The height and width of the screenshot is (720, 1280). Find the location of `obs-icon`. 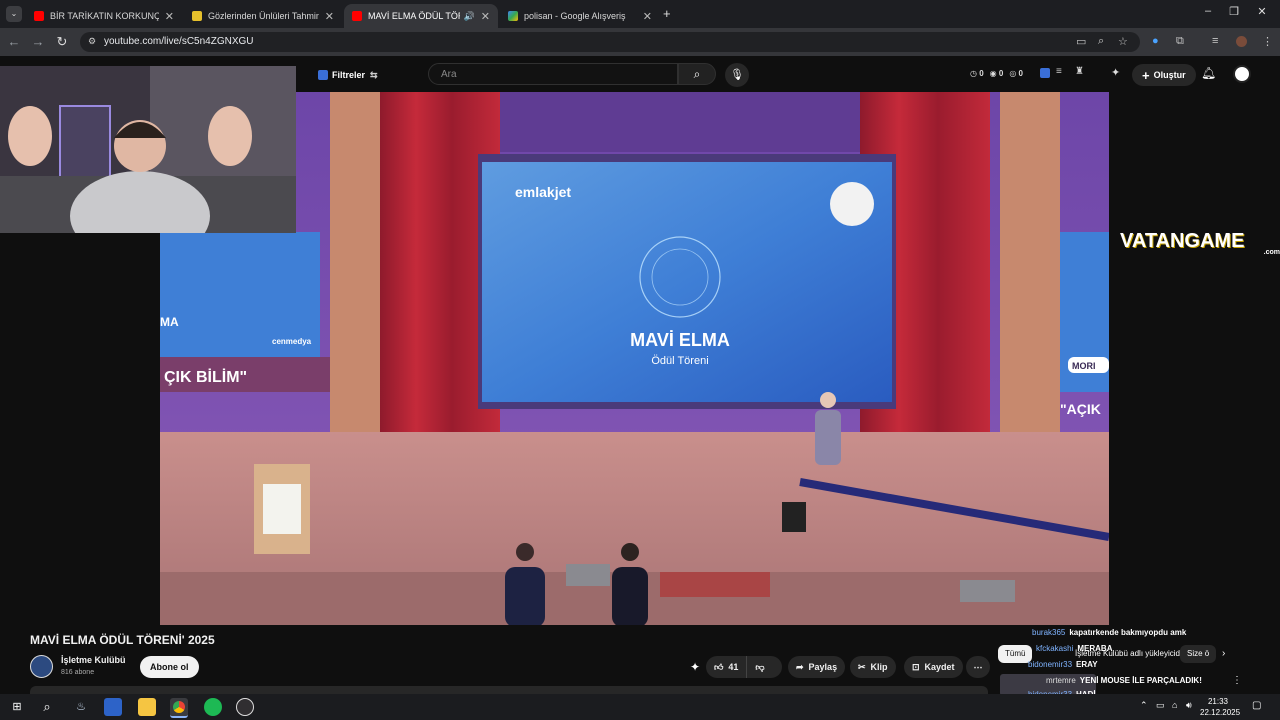

obs-icon is located at coordinates (245, 707).